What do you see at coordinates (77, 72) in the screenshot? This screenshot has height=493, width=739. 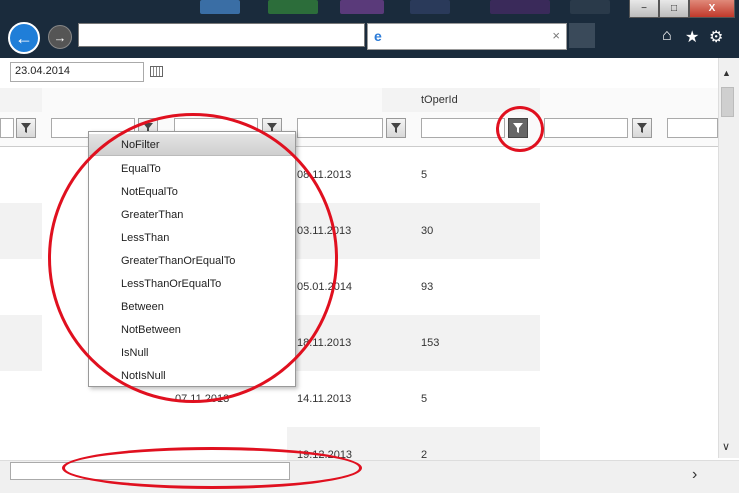 I see `date-input: 23.04.2014` at bounding box center [77, 72].